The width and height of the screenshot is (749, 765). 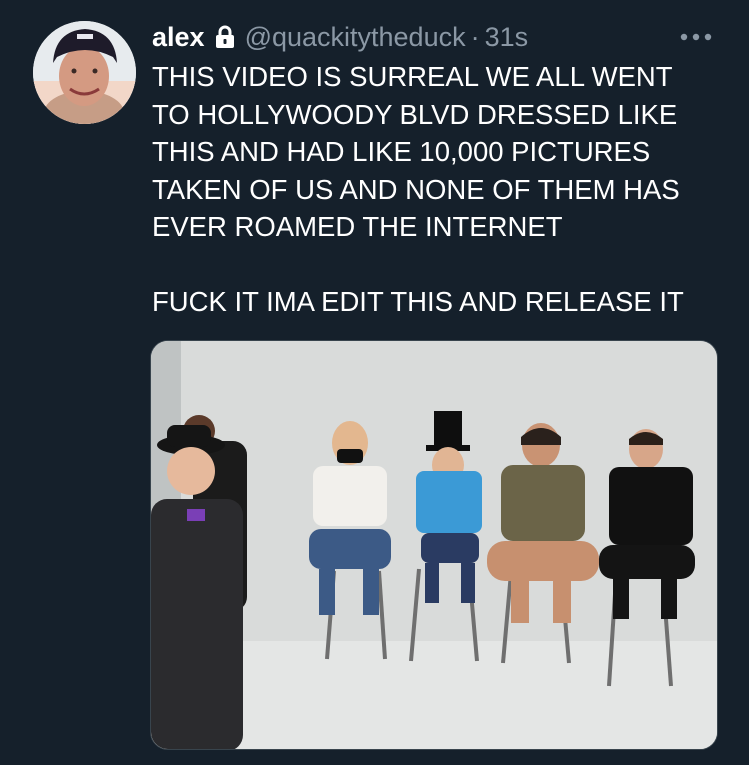 I want to click on avatar-photo, so click(x=84, y=72).